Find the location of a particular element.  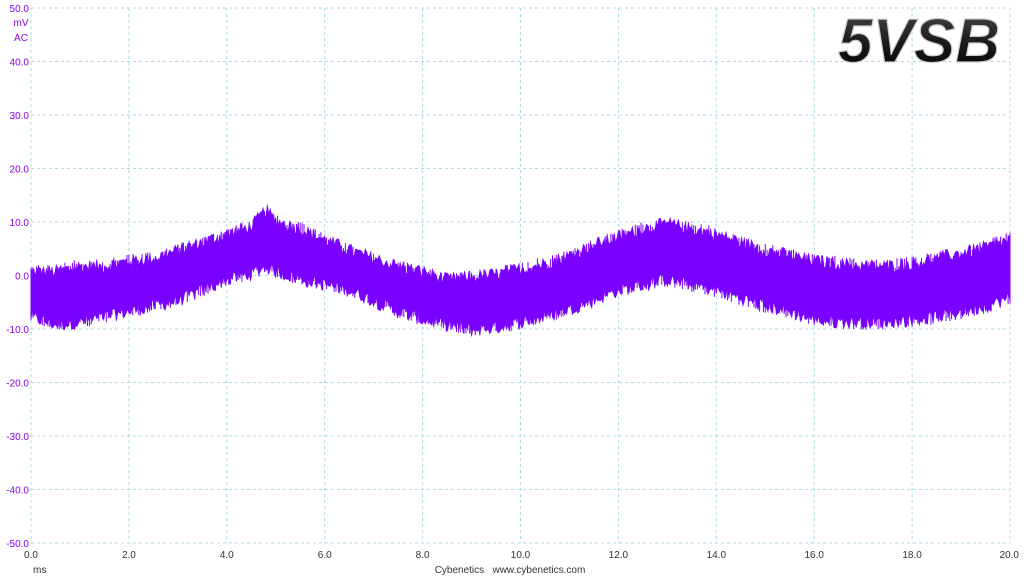

x-tick-label: 14.0 is located at coordinates (717, 555).